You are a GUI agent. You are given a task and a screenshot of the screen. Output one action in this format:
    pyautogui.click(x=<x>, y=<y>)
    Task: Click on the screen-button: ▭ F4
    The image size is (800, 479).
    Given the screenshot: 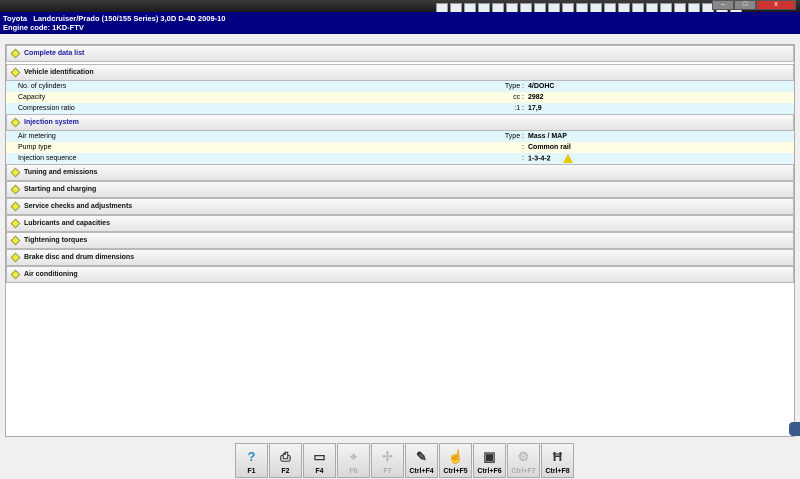 What is the action you would take?
    pyautogui.click(x=319, y=460)
    